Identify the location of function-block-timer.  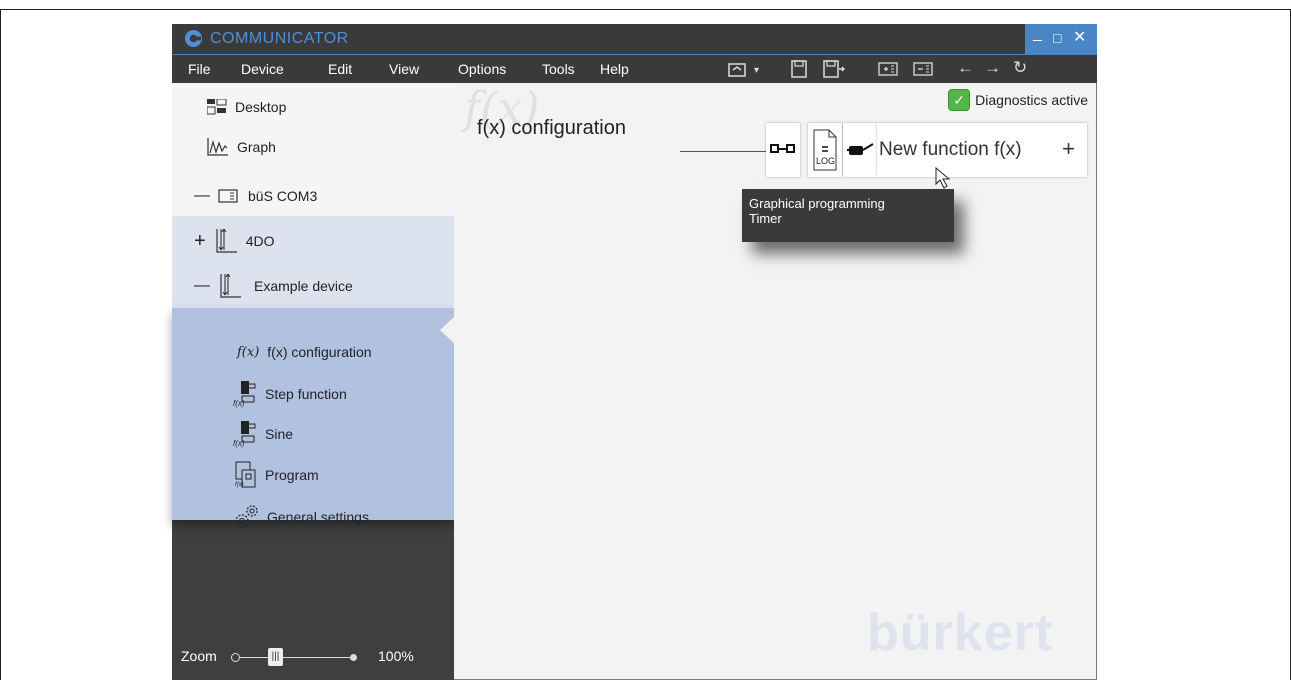
(860, 150).